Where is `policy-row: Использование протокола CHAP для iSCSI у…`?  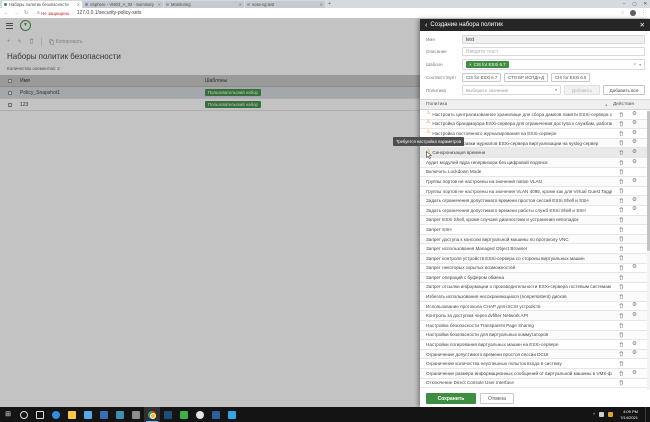
policy-row: Использование протокола CHAP для iSCSI у… is located at coordinates (535, 306).